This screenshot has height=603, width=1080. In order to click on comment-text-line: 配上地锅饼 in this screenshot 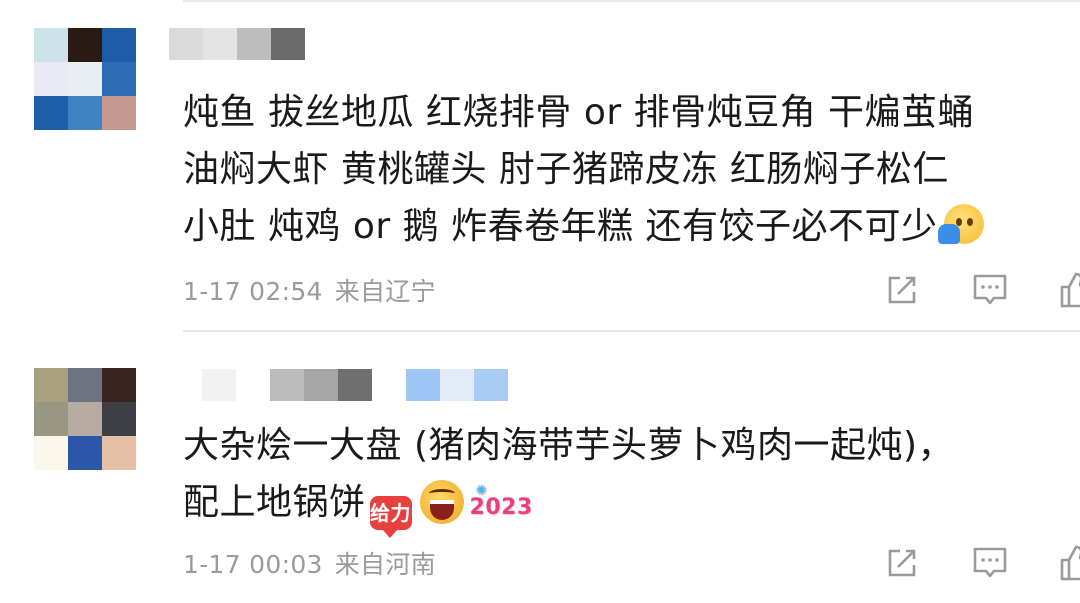, I will do `click(274, 502)`.